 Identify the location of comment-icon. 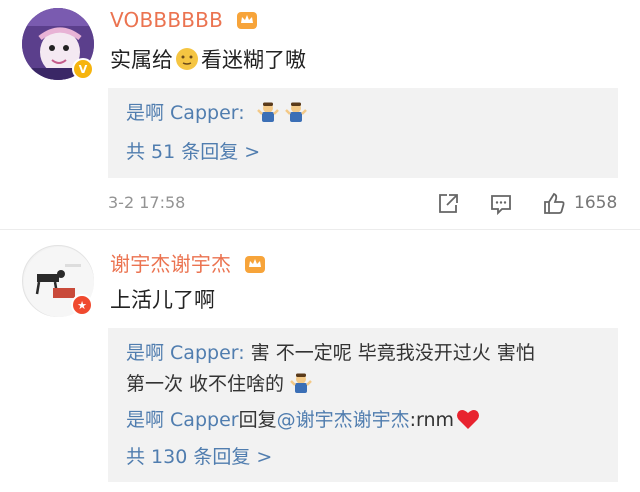
(501, 204).